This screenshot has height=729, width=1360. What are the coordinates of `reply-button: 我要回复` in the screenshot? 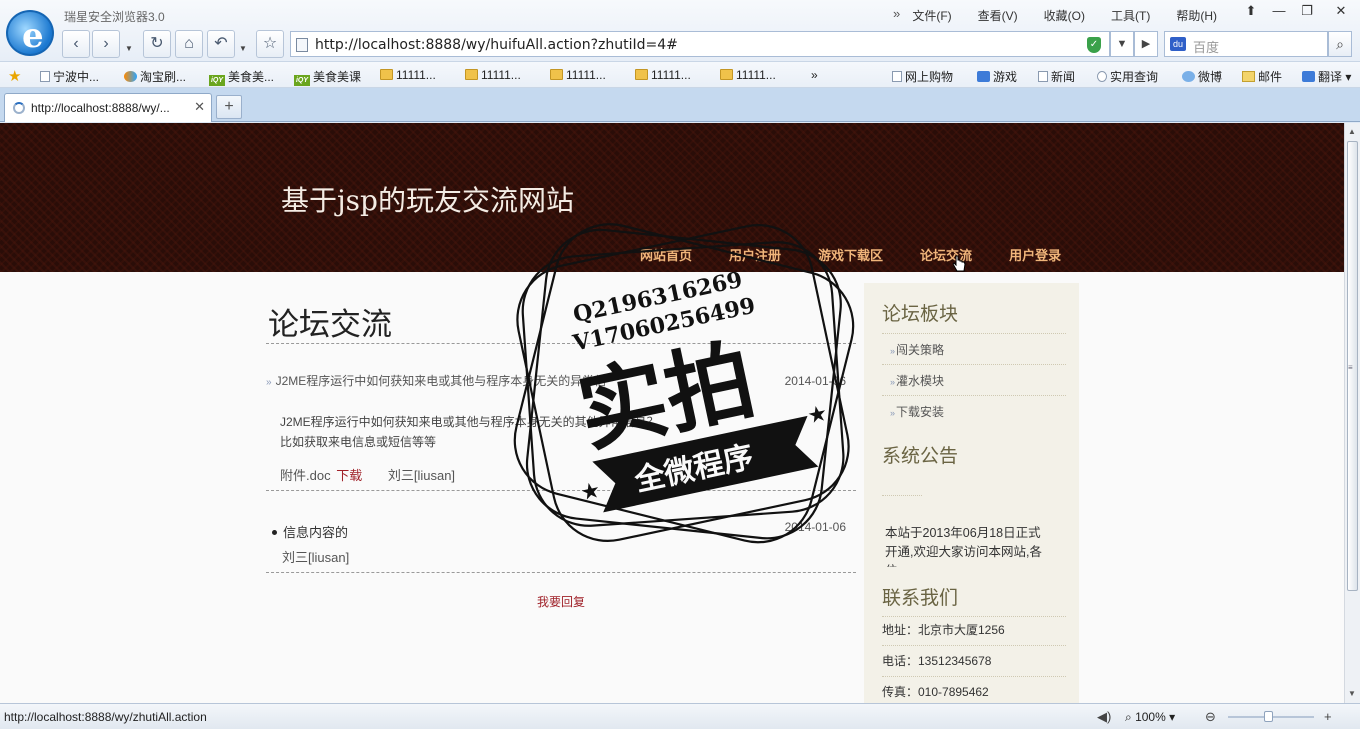 It's located at (561, 601).